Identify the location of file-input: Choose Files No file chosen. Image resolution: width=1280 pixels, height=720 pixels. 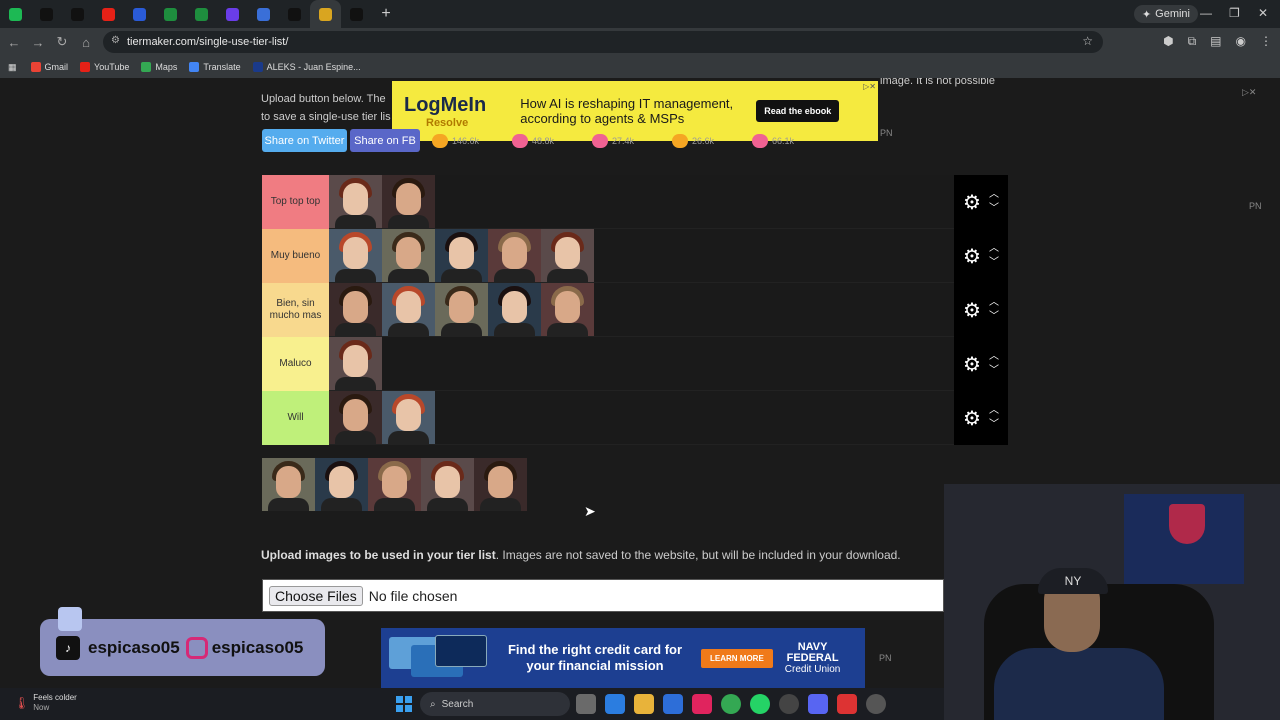
(603, 595).